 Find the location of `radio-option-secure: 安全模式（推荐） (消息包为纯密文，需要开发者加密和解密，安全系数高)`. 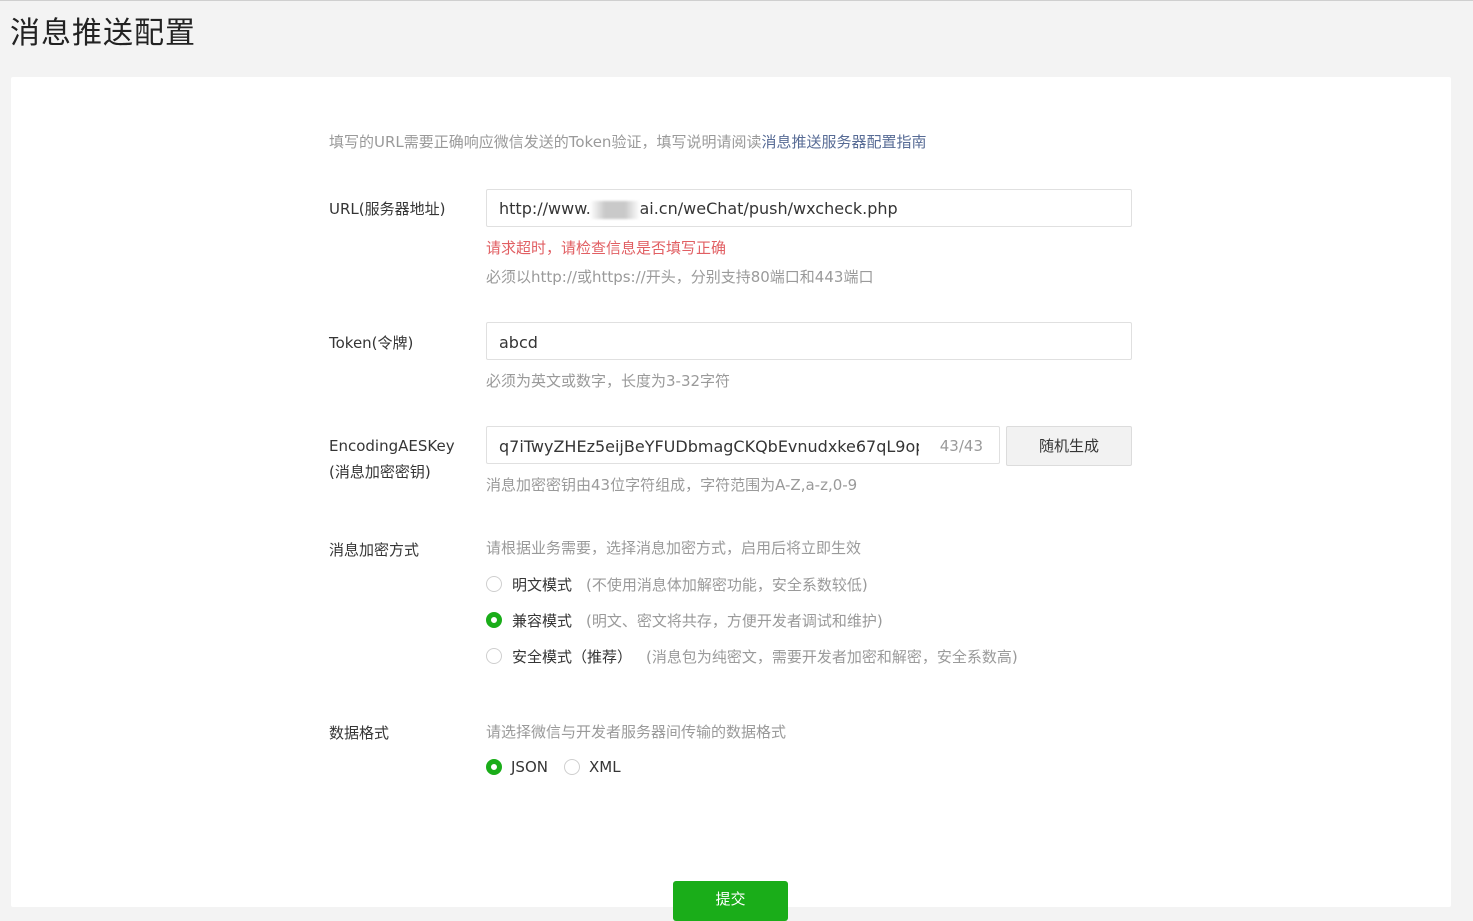

radio-option-secure: 安全模式（推荐） (消息包为纯密文，需要开发者加密和解密，安全系数高) is located at coordinates (752, 656).